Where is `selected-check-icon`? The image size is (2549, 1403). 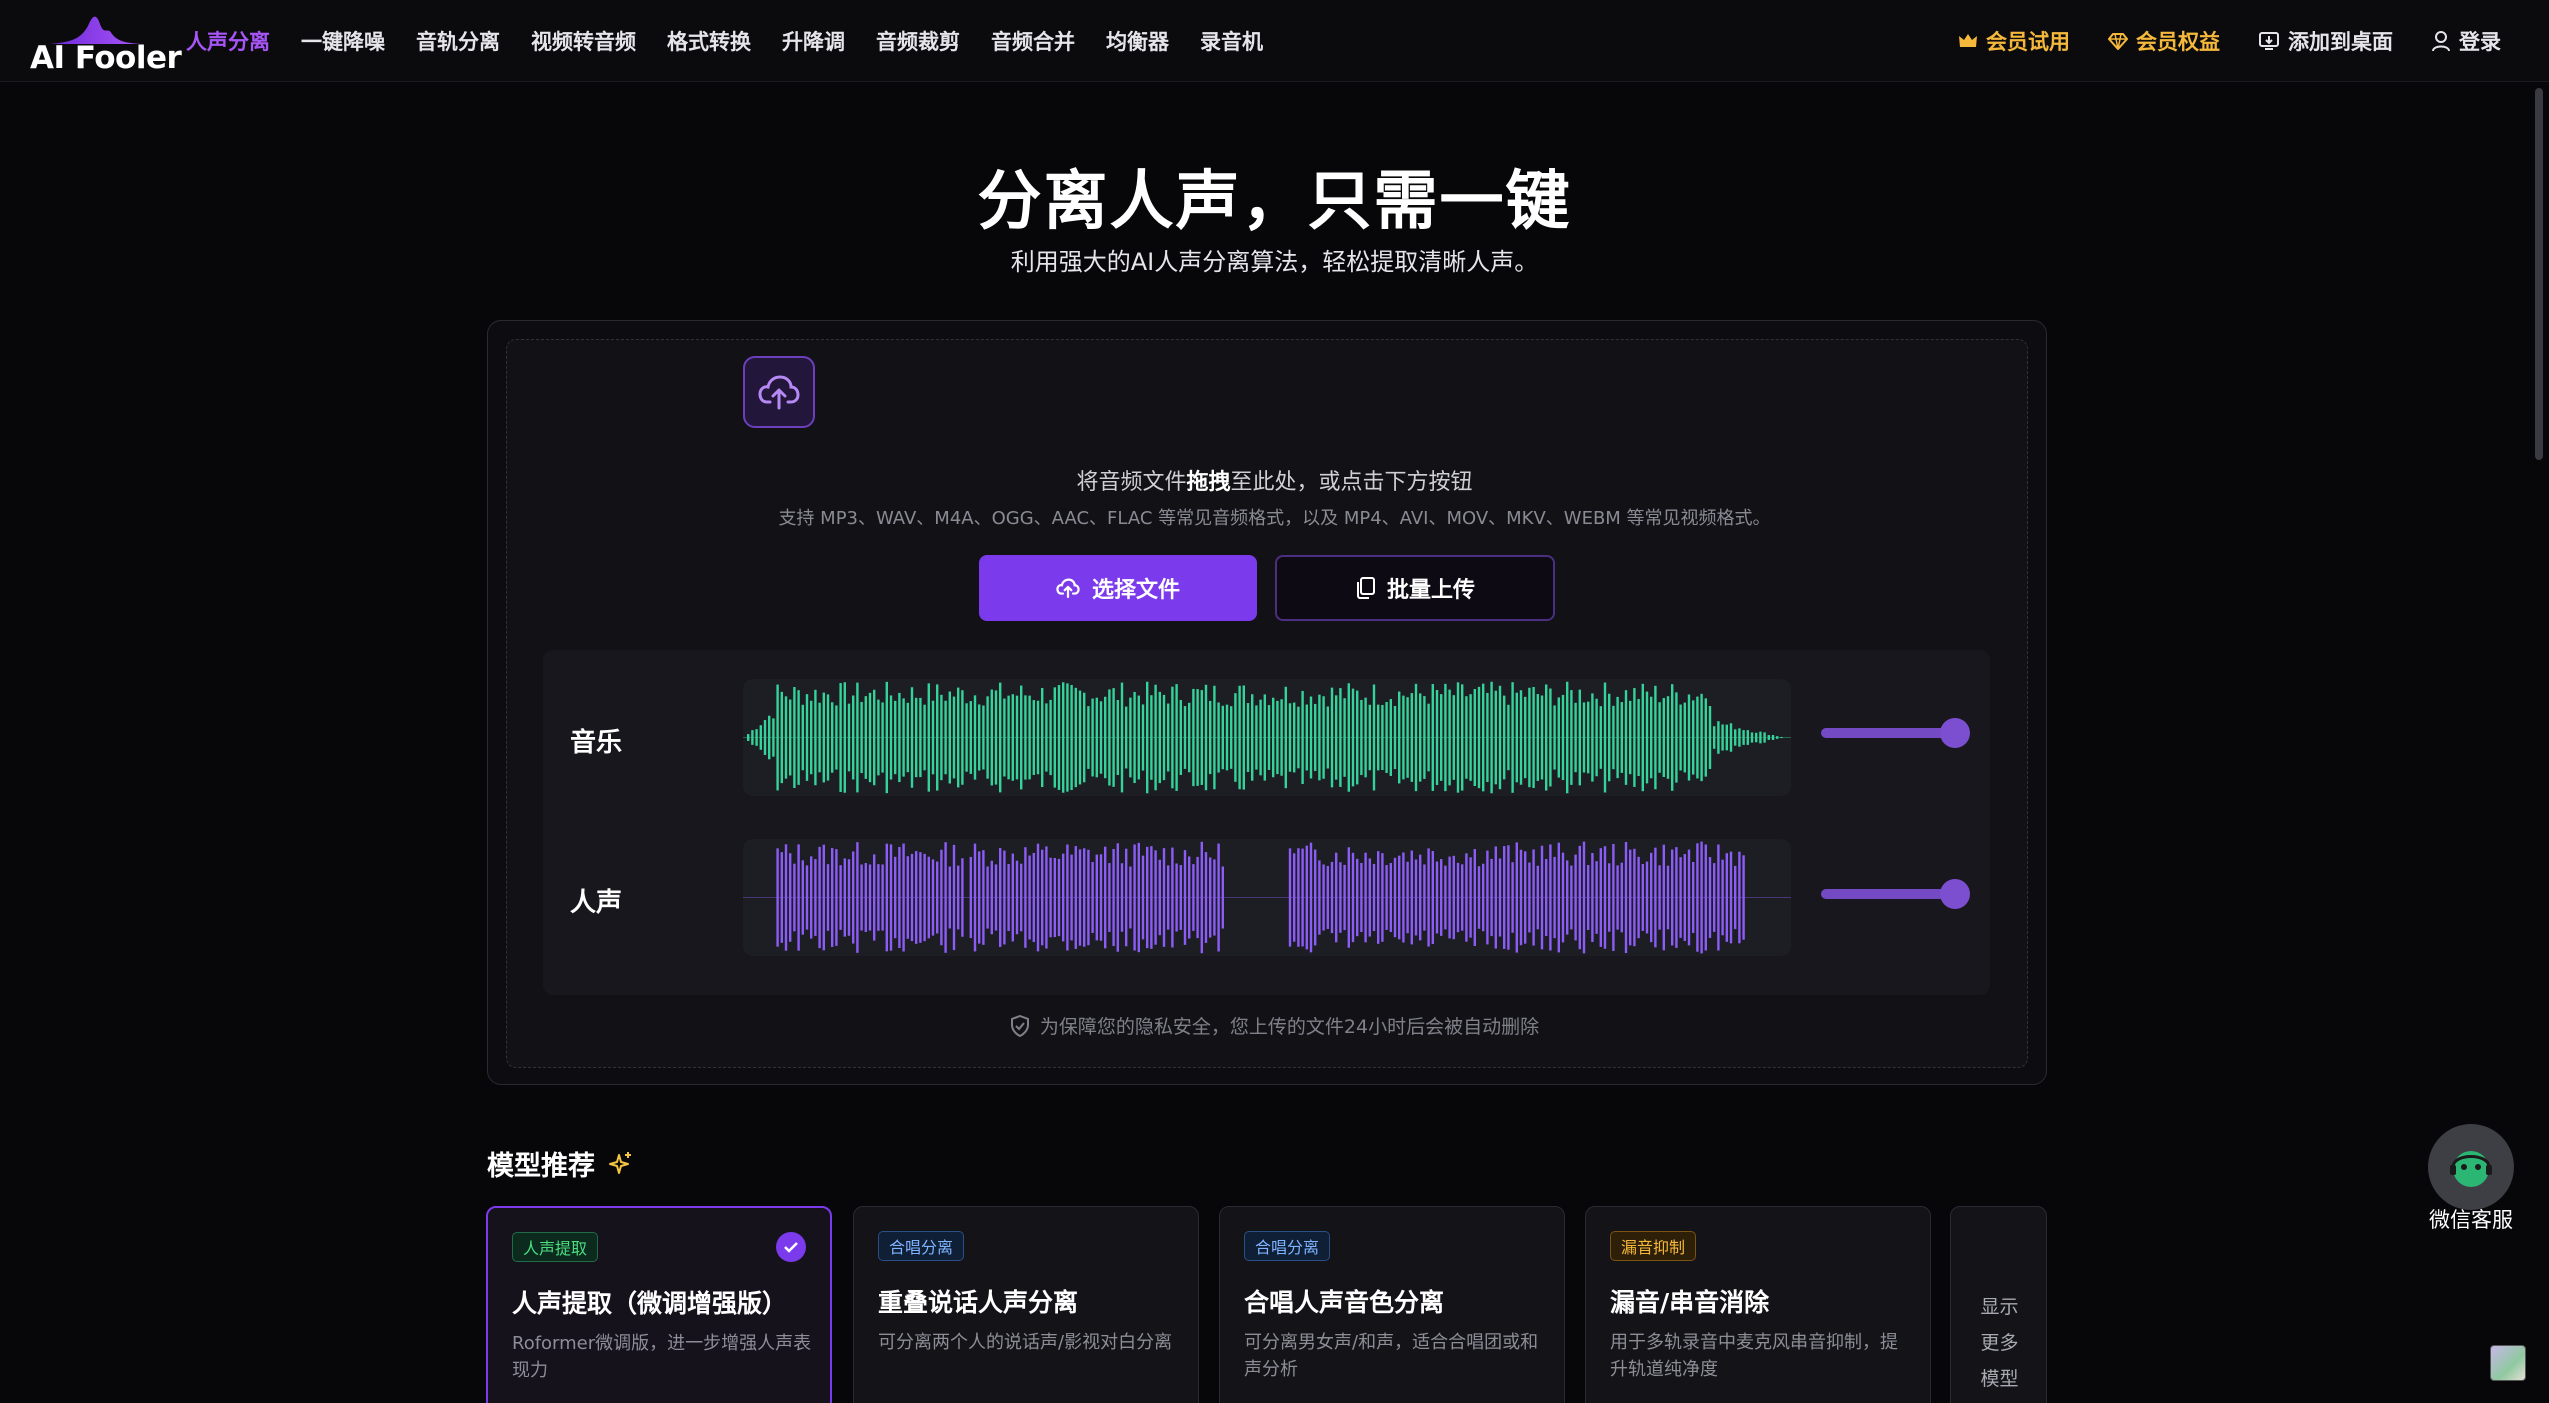
selected-check-icon is located at coordinates (791, 1247).